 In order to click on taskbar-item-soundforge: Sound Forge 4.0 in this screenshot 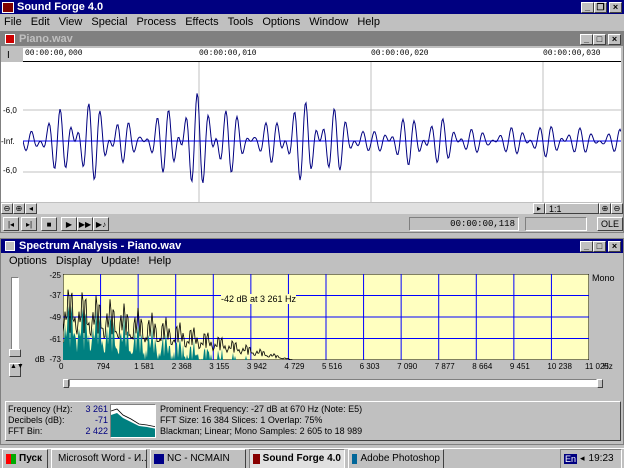, I will do `click(297, 458)`.